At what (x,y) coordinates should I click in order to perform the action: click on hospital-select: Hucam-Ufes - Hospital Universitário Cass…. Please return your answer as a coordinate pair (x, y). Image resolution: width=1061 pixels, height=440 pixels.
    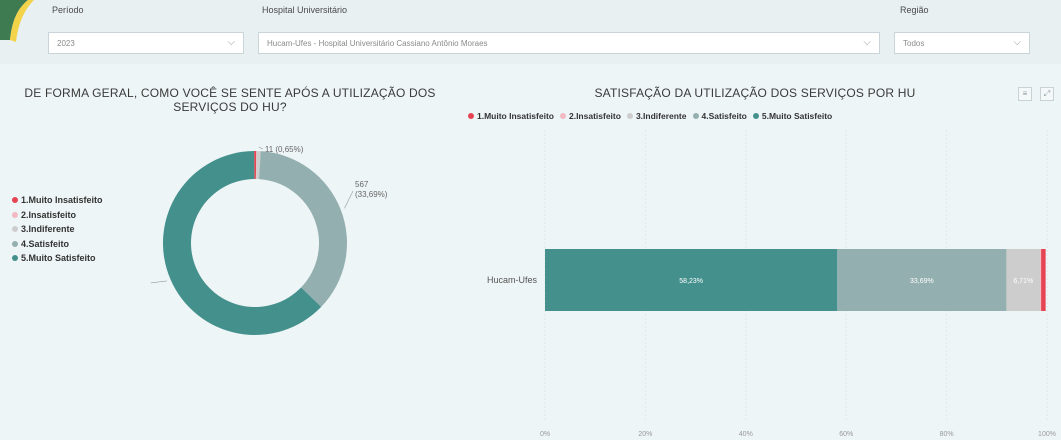
    Looking at the image, I should click on (569, 43).